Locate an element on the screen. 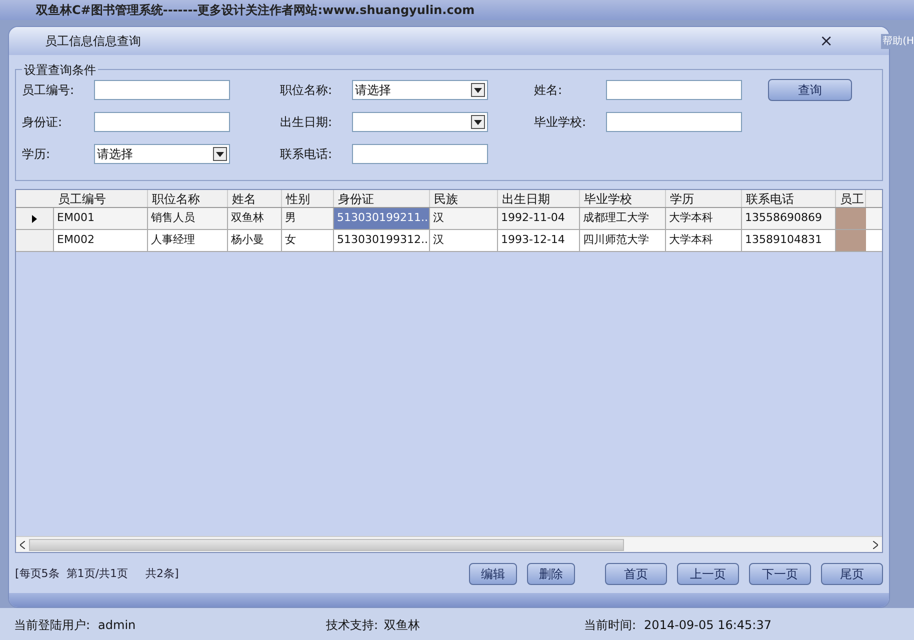 The image size is (914, 640). column-header: 民族 is located at coordinates (464, 198).